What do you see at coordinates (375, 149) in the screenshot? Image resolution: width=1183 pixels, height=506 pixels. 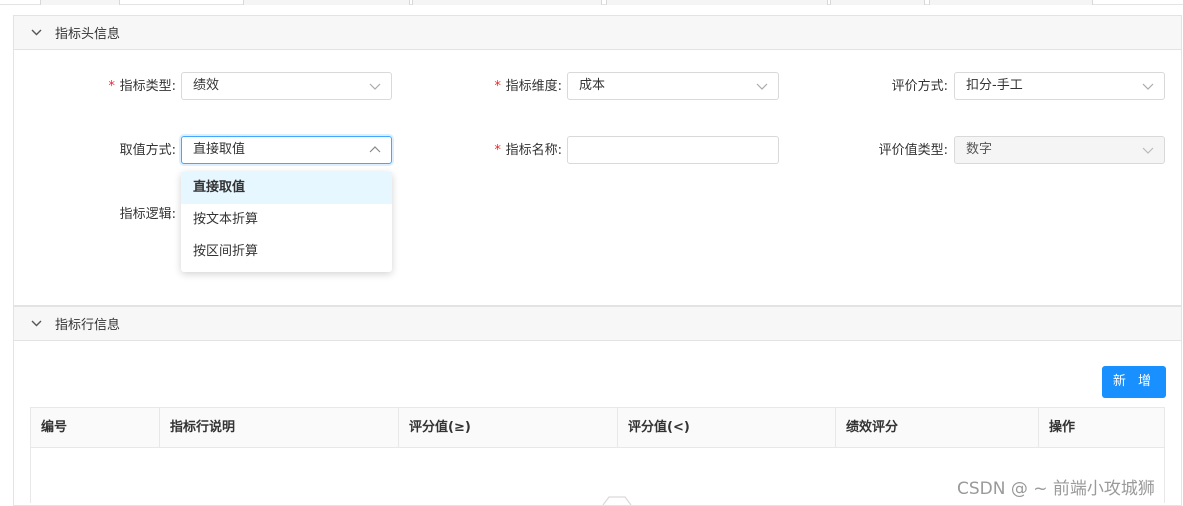 I see `chevron-up-icon` at bounding box center [375, 149].